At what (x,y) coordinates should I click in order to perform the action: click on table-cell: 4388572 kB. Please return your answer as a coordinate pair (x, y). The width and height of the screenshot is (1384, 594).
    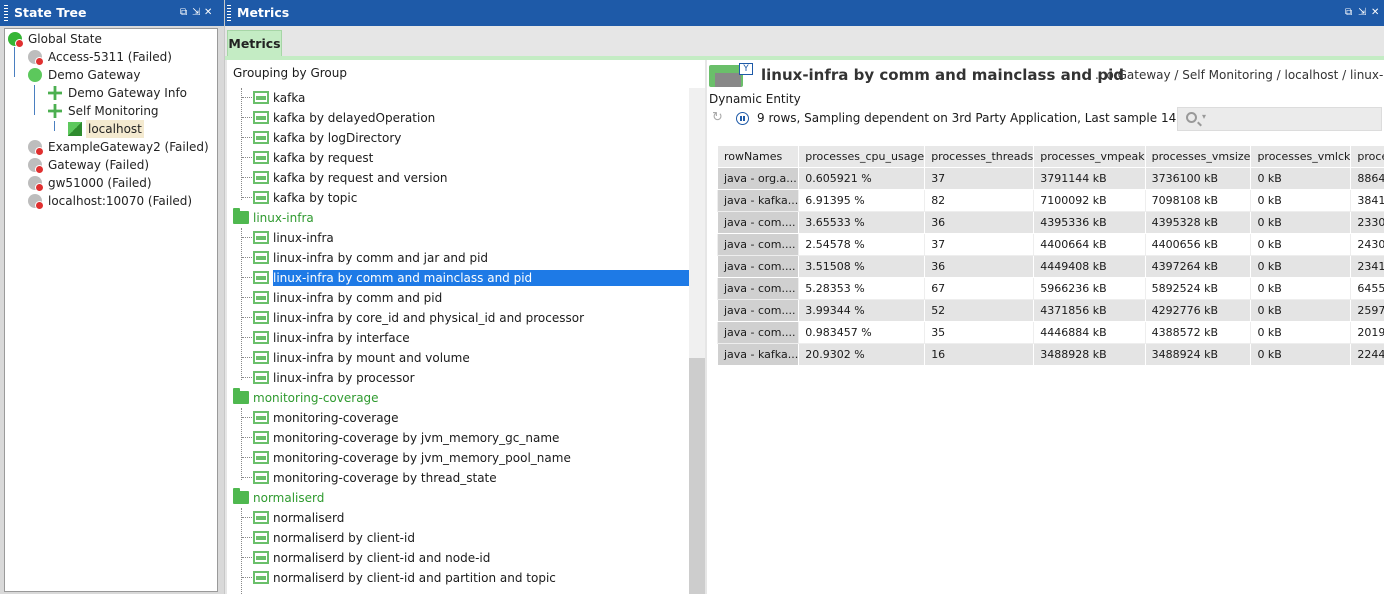
    Looking at the image, I should click on (1198, 332).